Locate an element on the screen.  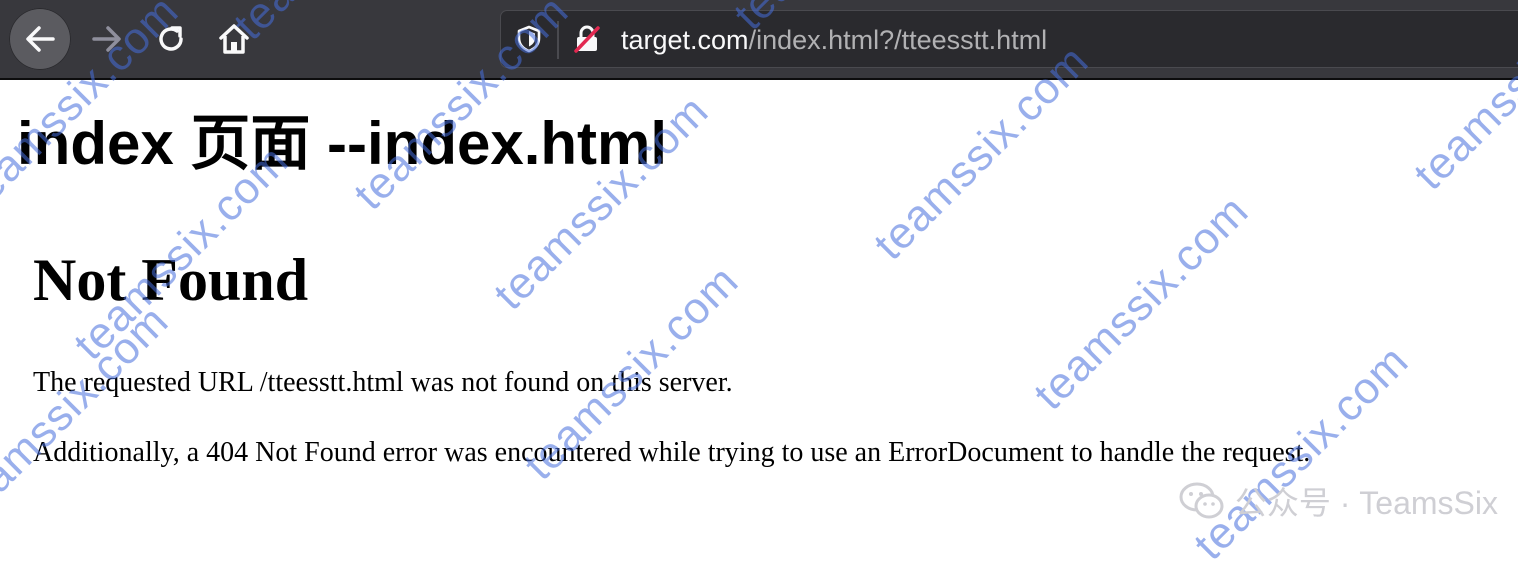
shield-icon is located at coordinates (529, 39).